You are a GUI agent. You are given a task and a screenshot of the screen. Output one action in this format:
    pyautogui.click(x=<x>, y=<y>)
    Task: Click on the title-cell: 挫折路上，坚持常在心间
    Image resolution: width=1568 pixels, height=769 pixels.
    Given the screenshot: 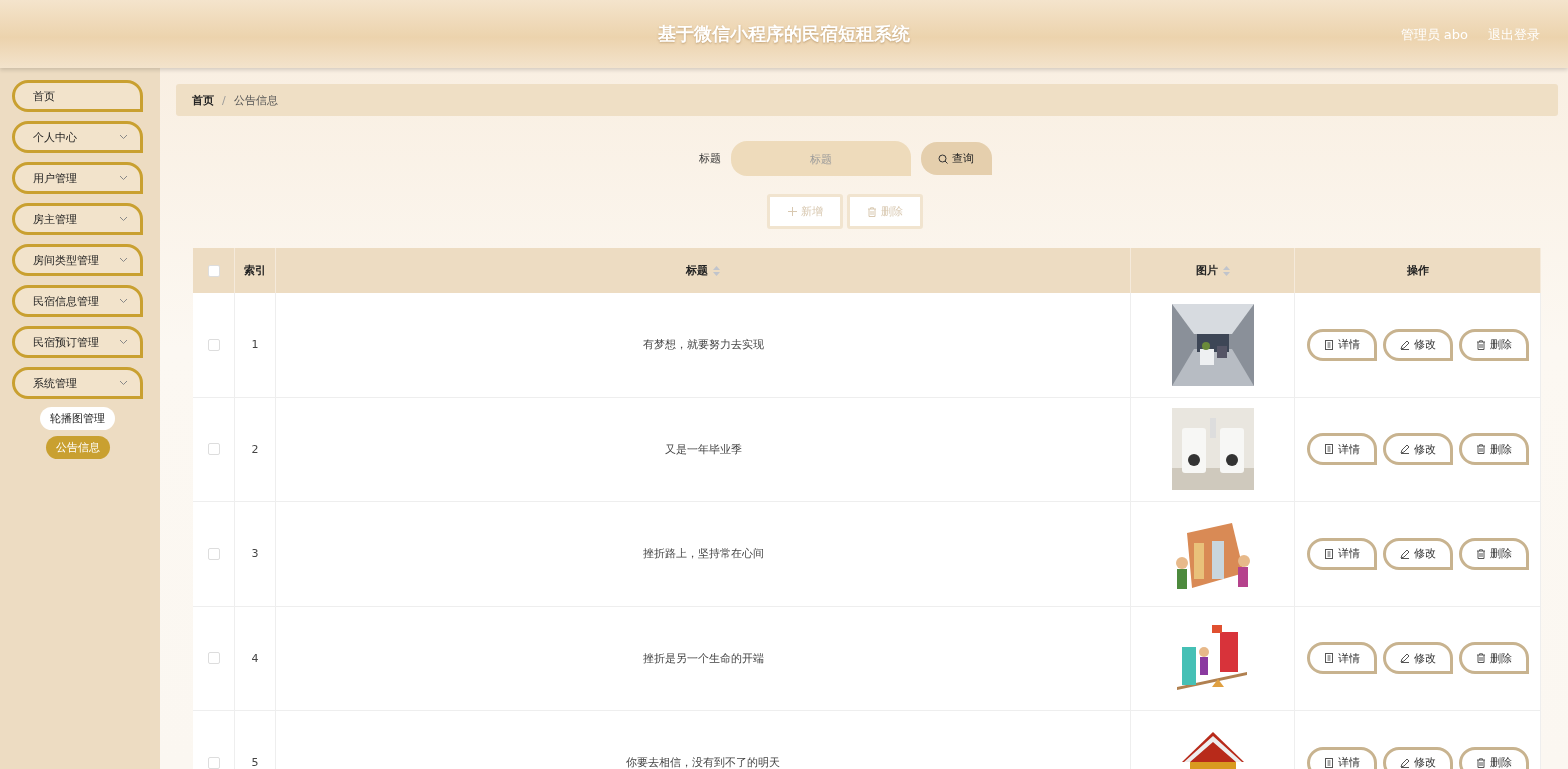 What is the action you would take?
    pyautogui.click(x=703, y=554)
    